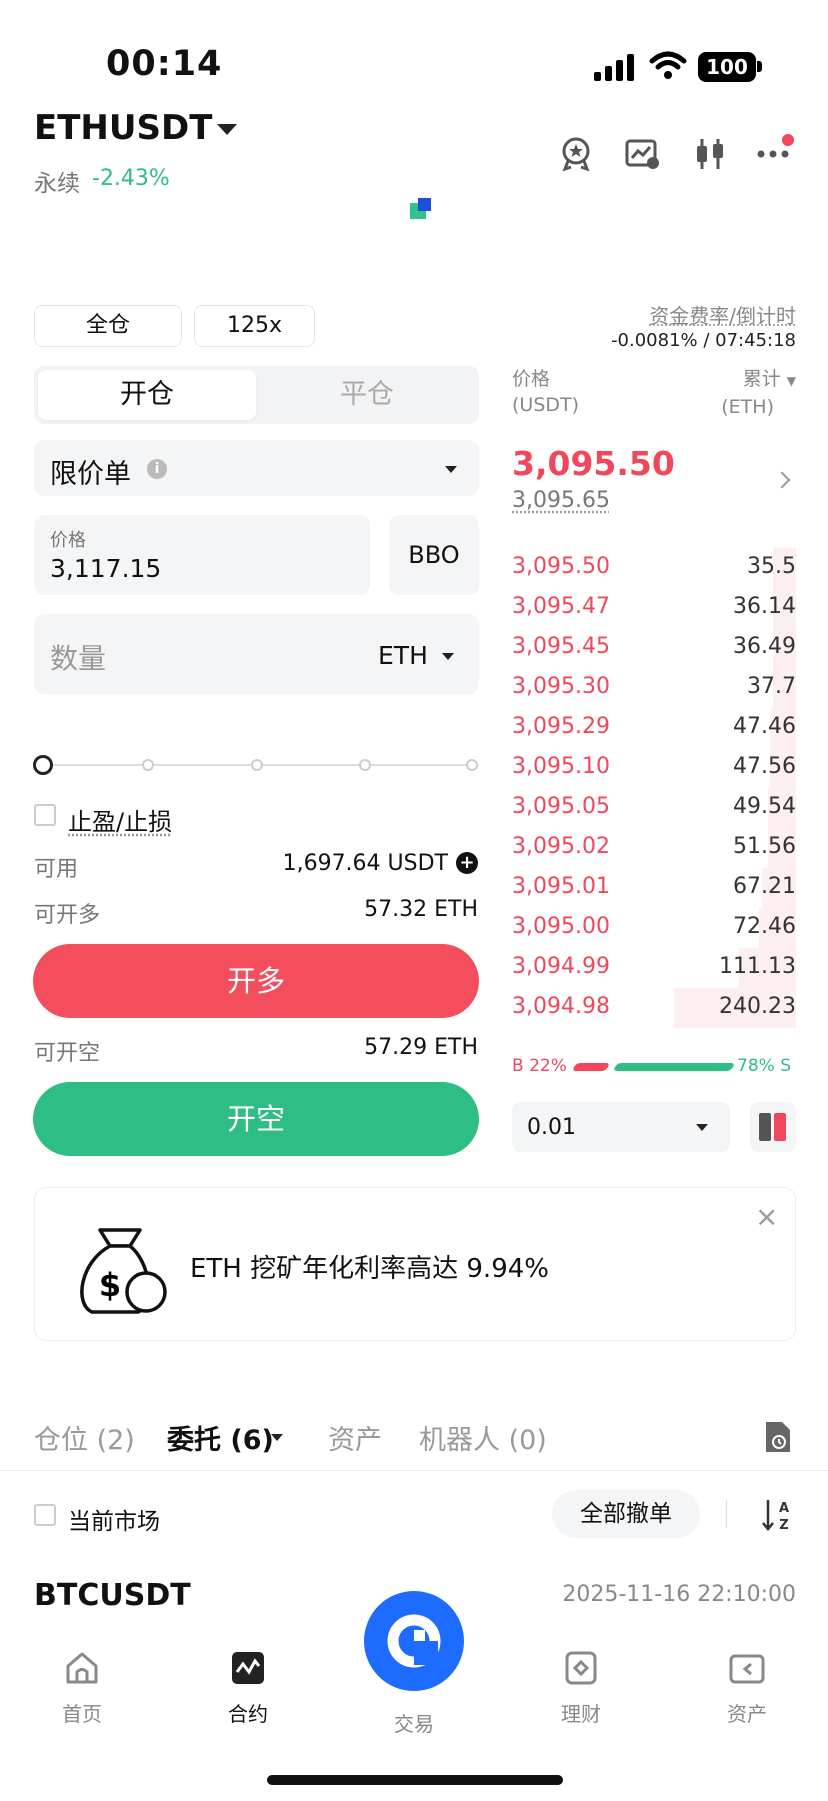 The image size is (828, 1801). What do you see at coordinates (131, 178) in the screenshot?
I see `price-change: -2.43%` at bounding box center [131, 178].